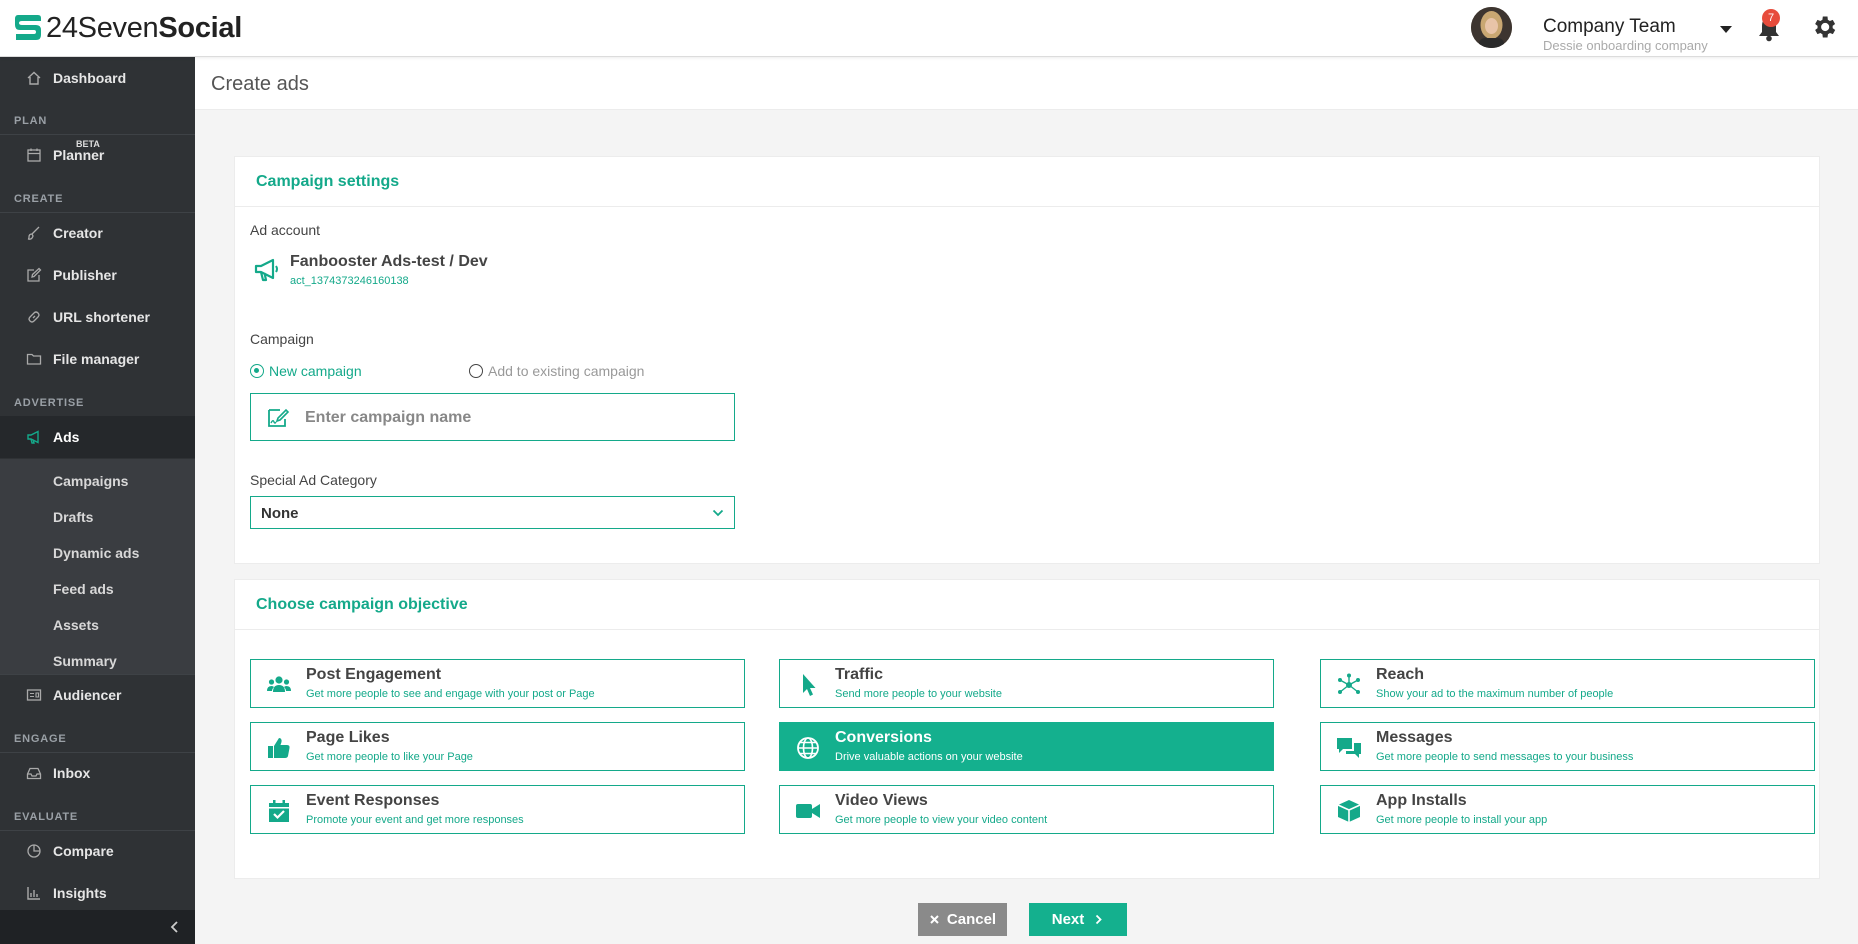 Image resolution: width=1858 pixels, height=944 pixels. I want to click on sidebar-subitem-summary: Summary, so click(85, 661).